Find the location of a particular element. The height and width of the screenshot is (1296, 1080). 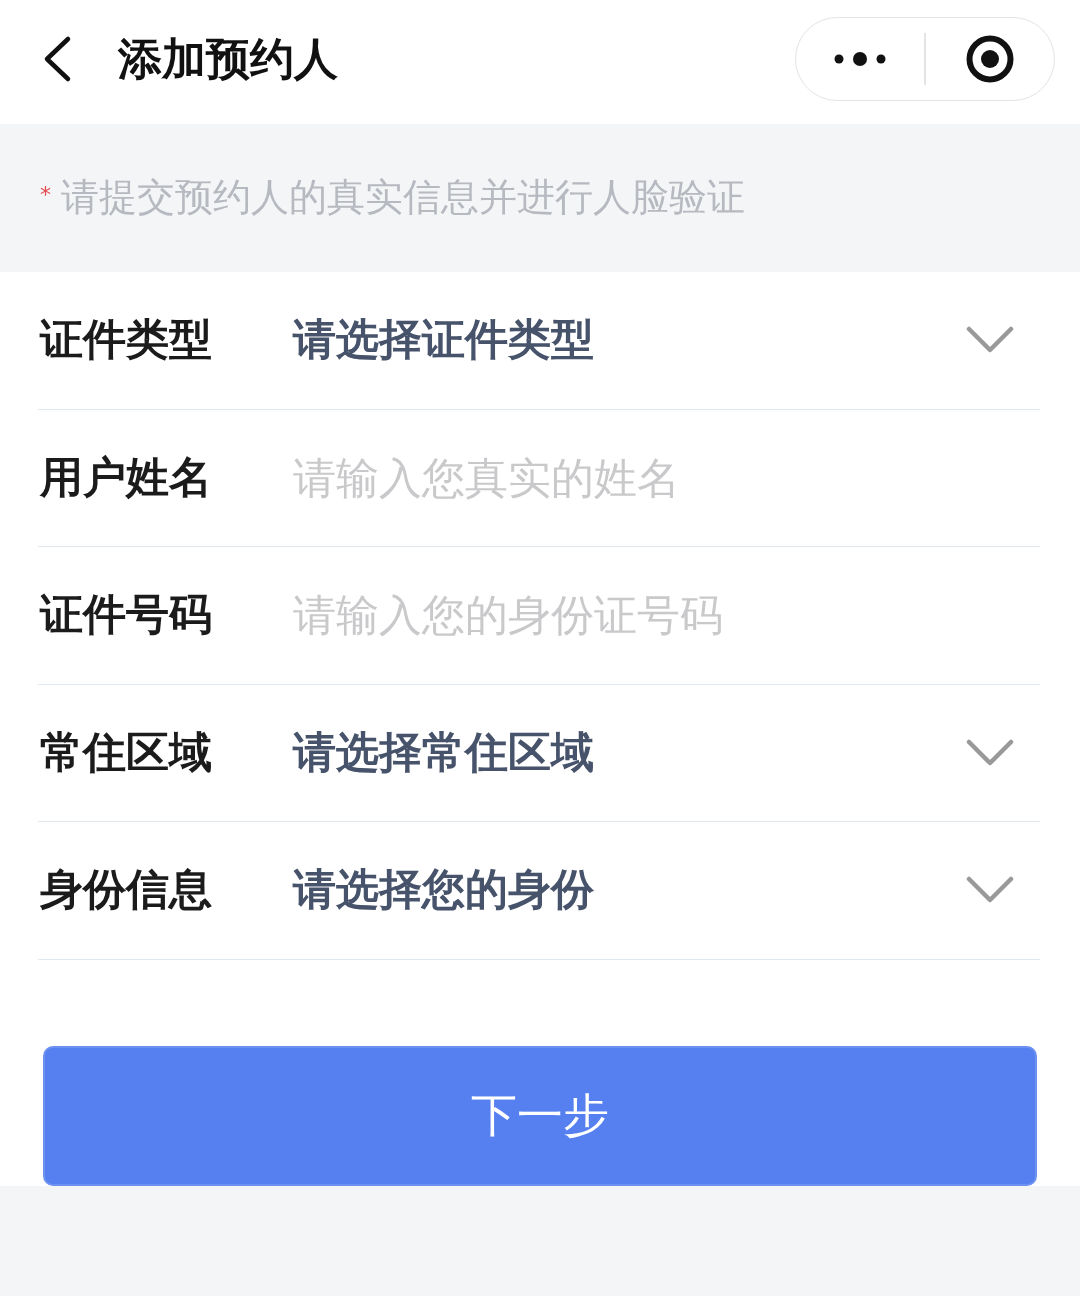

back-icon is located at coordinates (57, 59).